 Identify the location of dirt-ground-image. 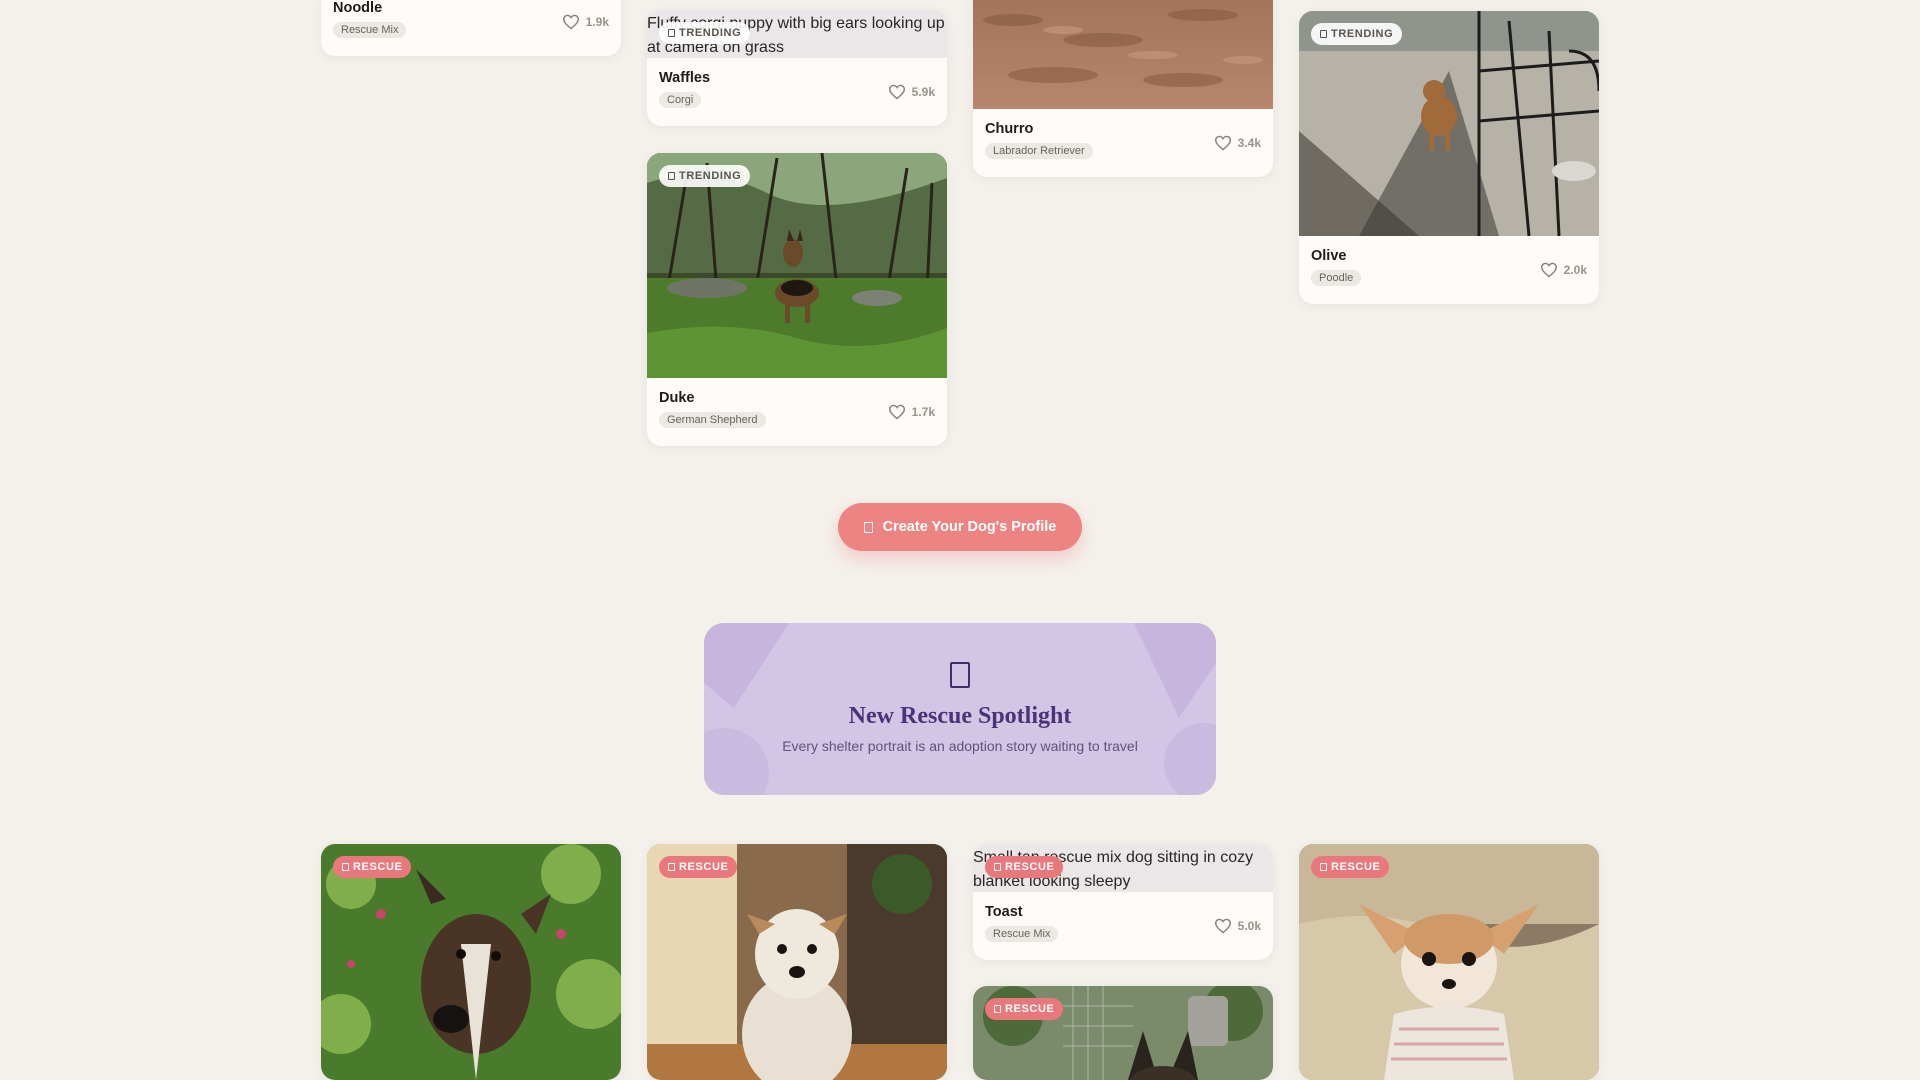
(1123, 54).